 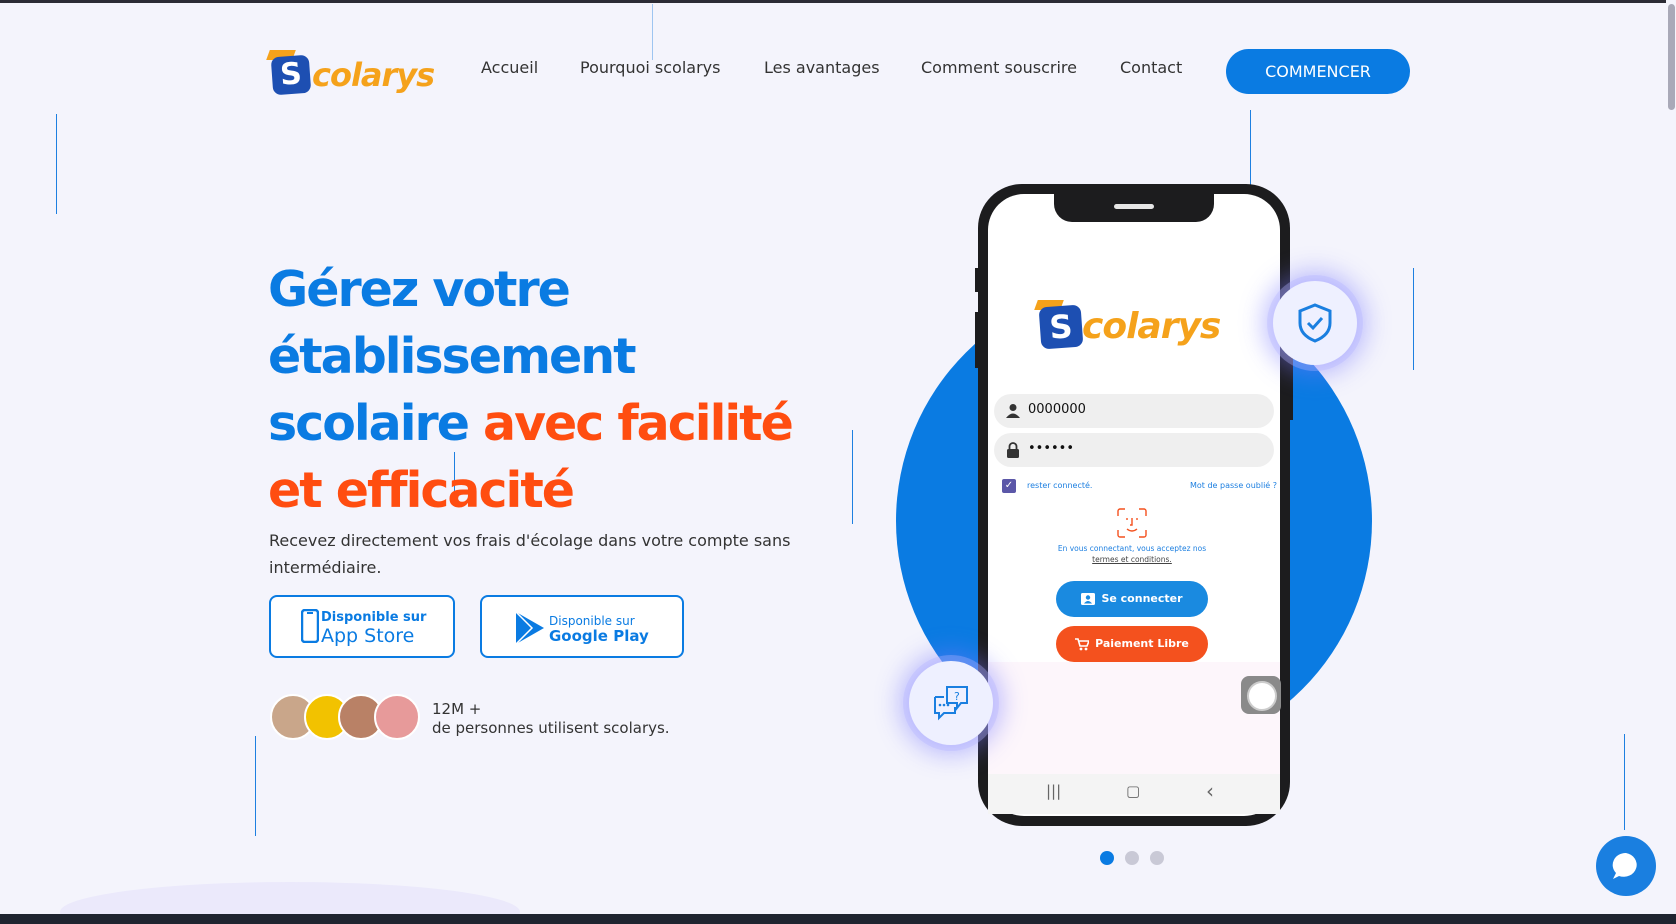 What do you see at coordinates (368, 636) in the screenshot?
I see `app-store-big-text: App Store` at bounding box center [368, 636].